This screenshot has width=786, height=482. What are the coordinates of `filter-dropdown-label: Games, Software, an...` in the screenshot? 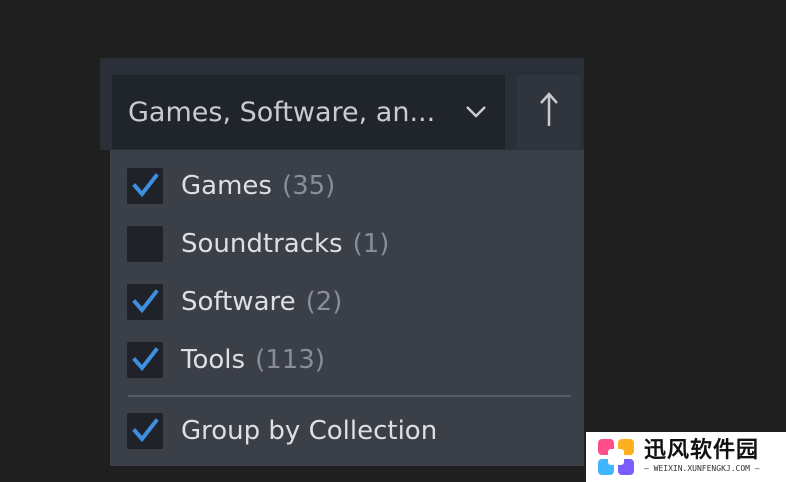 It's located at (282, 112).